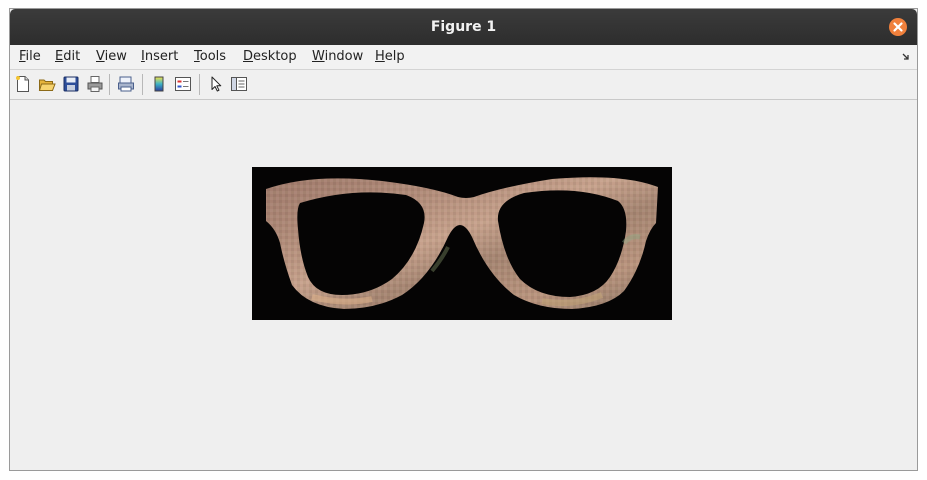 This screenshot has height=480, width=927. I want to click on property-inspector-button, so click(239, 84).